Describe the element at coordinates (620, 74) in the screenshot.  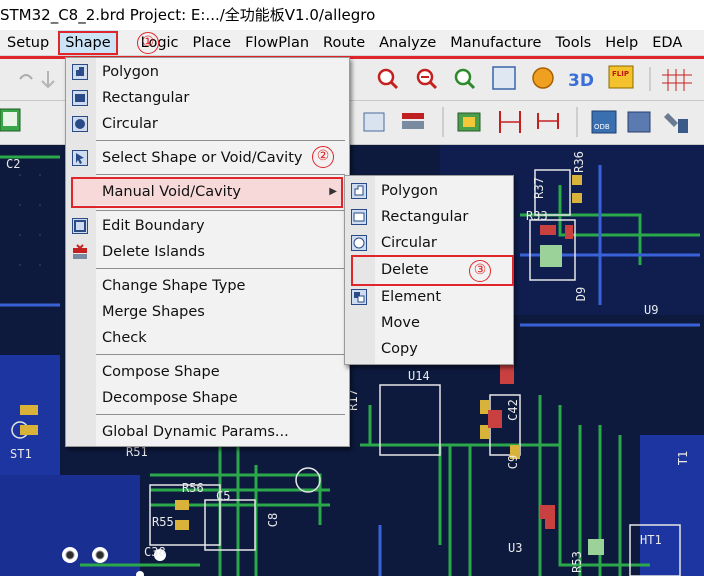
I see `svg-text: FLIP` at that location.